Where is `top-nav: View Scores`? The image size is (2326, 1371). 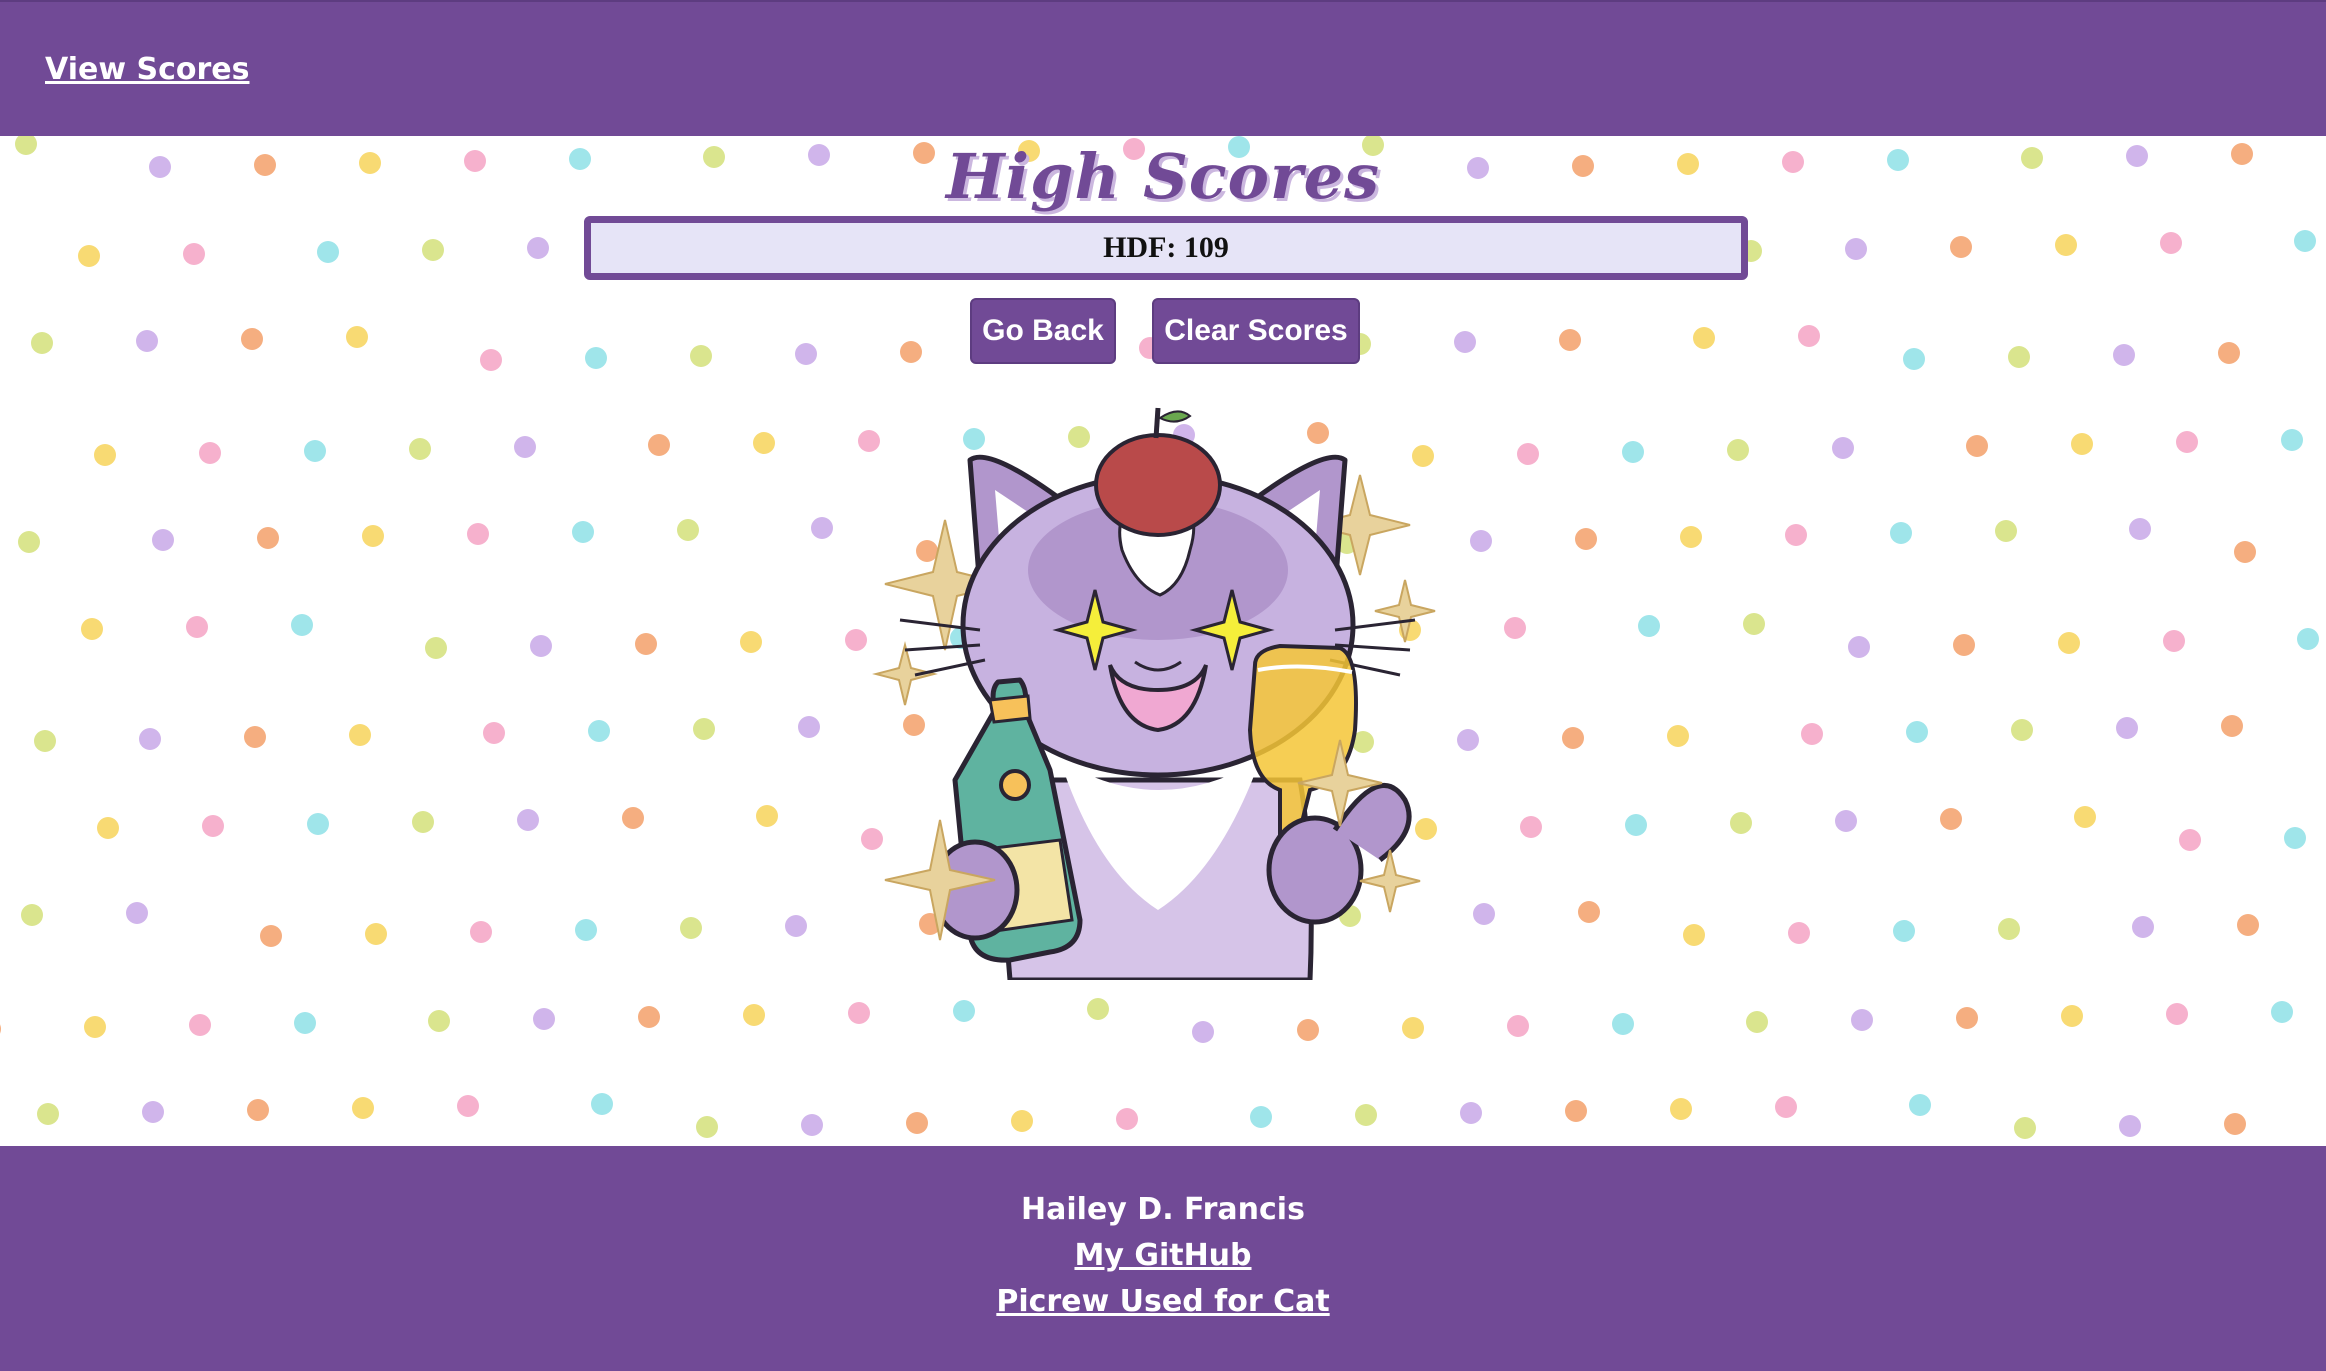
top-nav: View Scores is located at coordinates (1163, 68).